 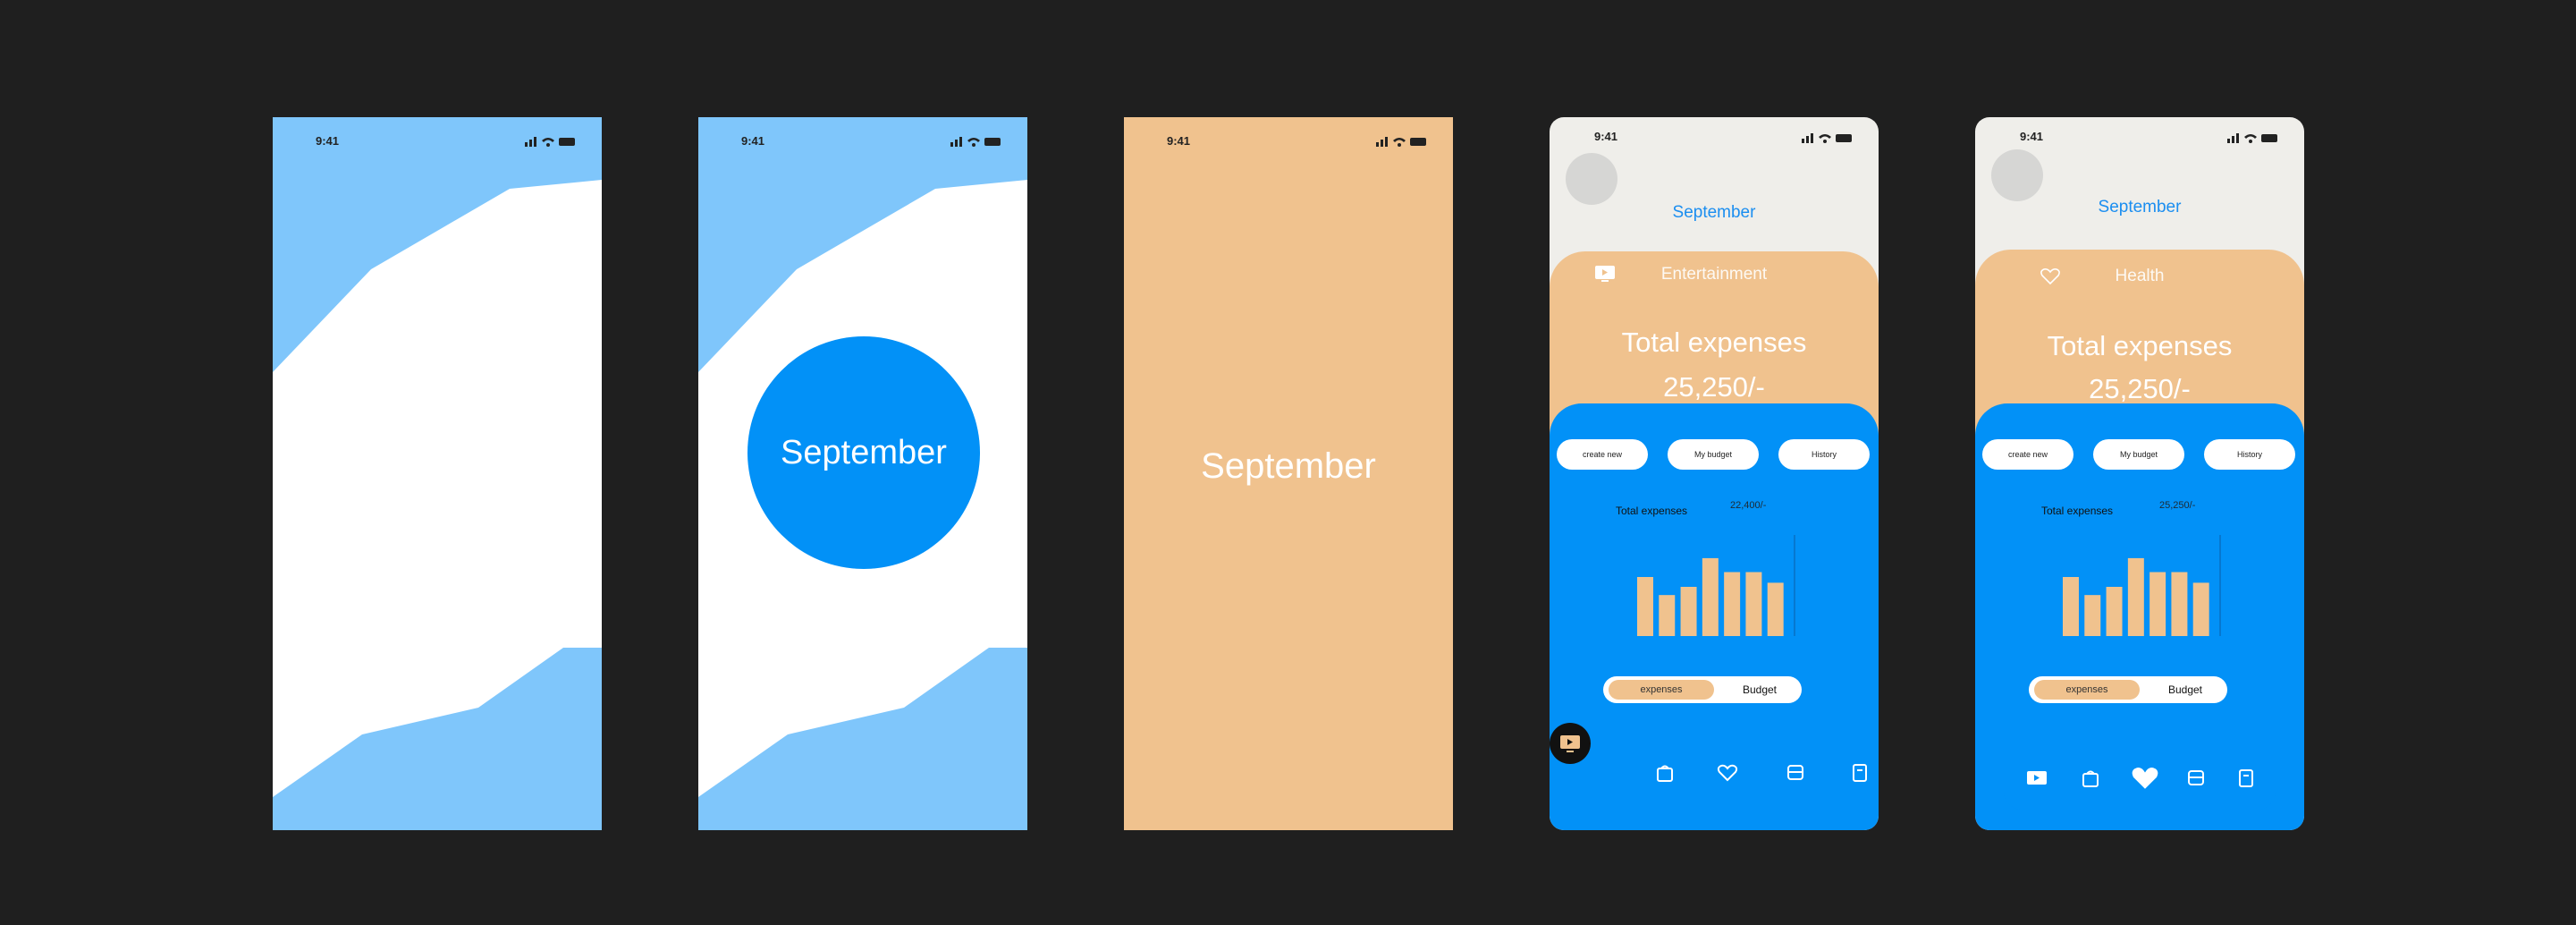 I want to click on category-label: Entertainment, so click(x=1714, y=274).